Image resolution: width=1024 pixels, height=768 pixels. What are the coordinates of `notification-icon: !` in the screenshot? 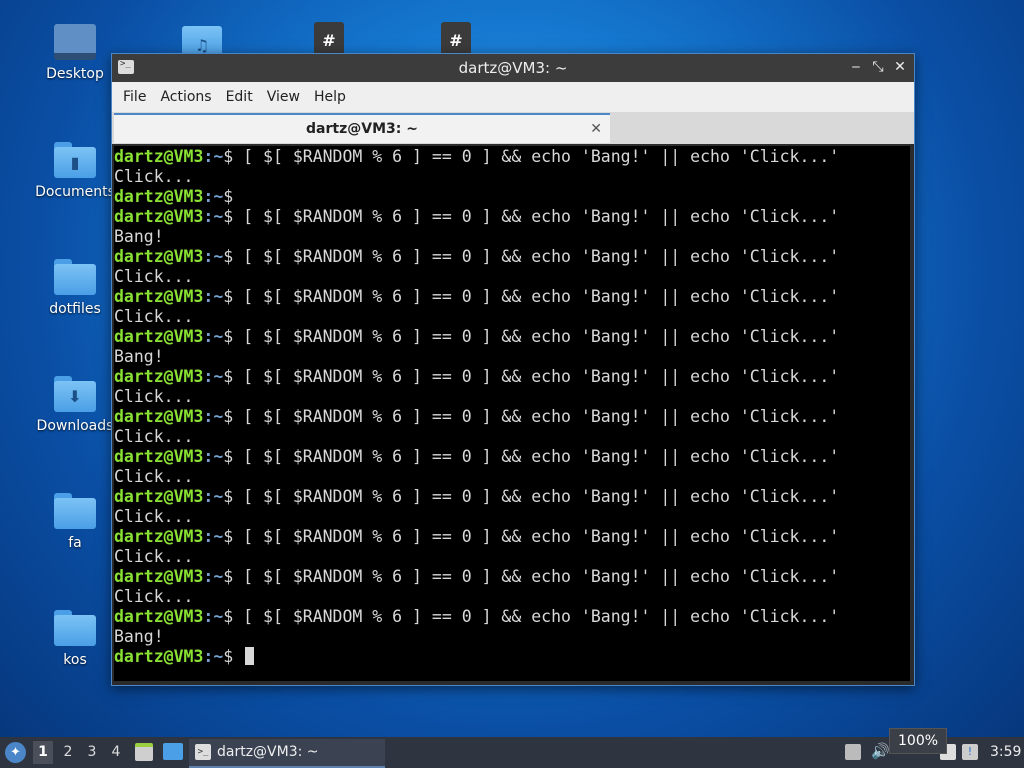 It's located at (970, 752).